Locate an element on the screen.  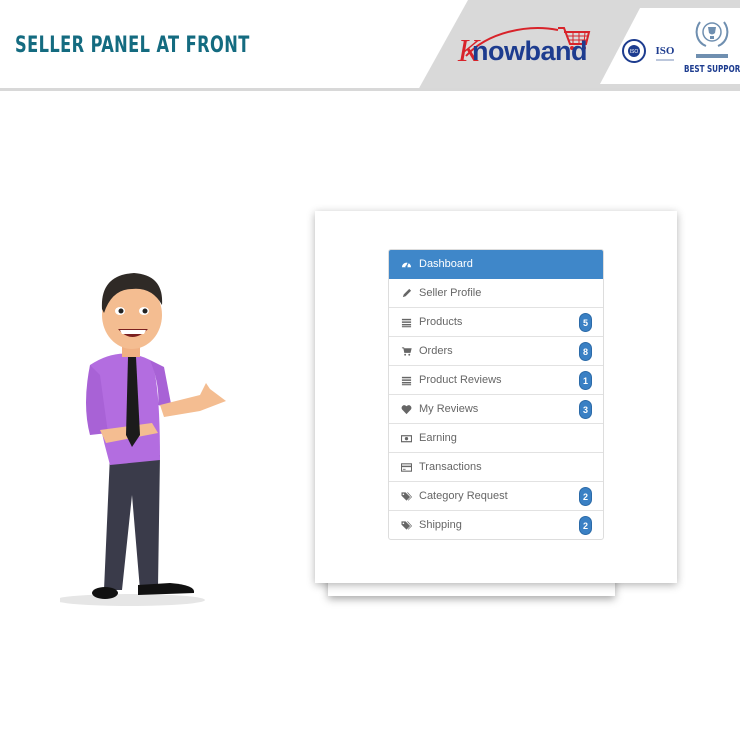
page-title: SELLER PANEL AT FRONT is located at coordinates (132, 45).